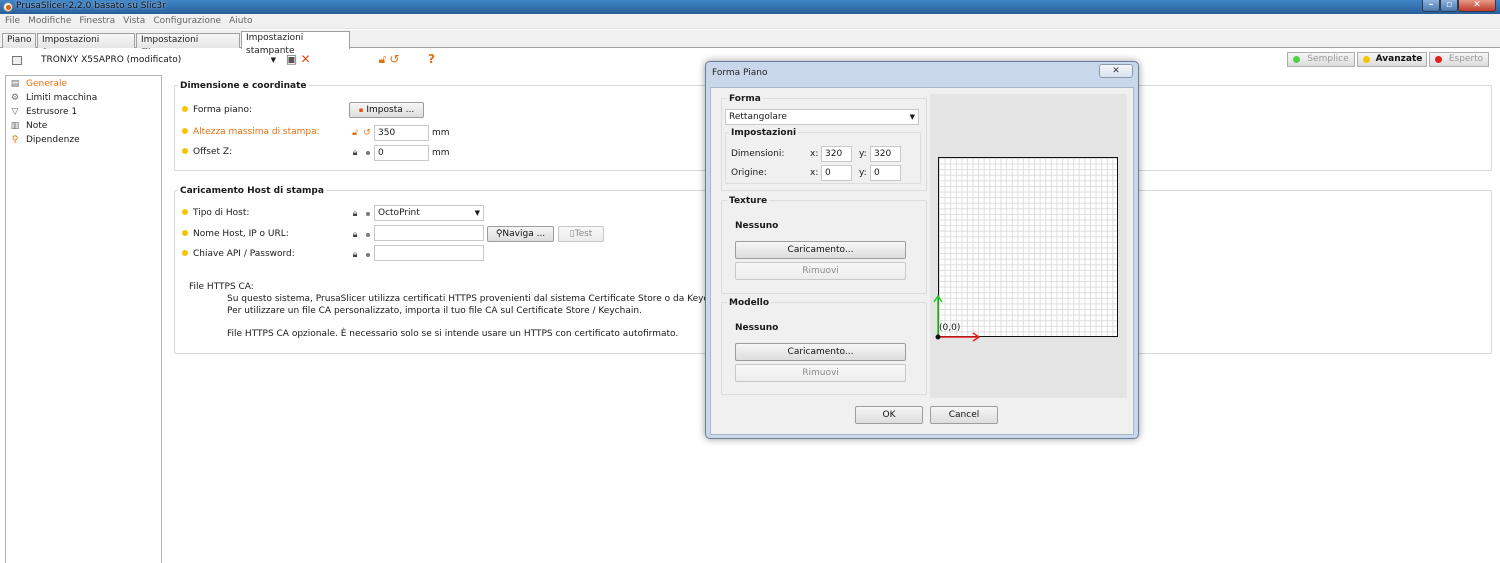 The width and height of the screenshot is (1500, 563). Describe the element at coordinates (750, 7) in the screenshot. I see `title-bar: PrusaSlicer-2.2.0 basato su Slic3r – ▫ ✕` at that location.